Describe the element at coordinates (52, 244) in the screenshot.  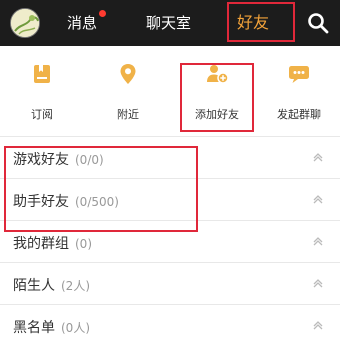
I see `list-item-label: 我的群组 (0)` at that location.